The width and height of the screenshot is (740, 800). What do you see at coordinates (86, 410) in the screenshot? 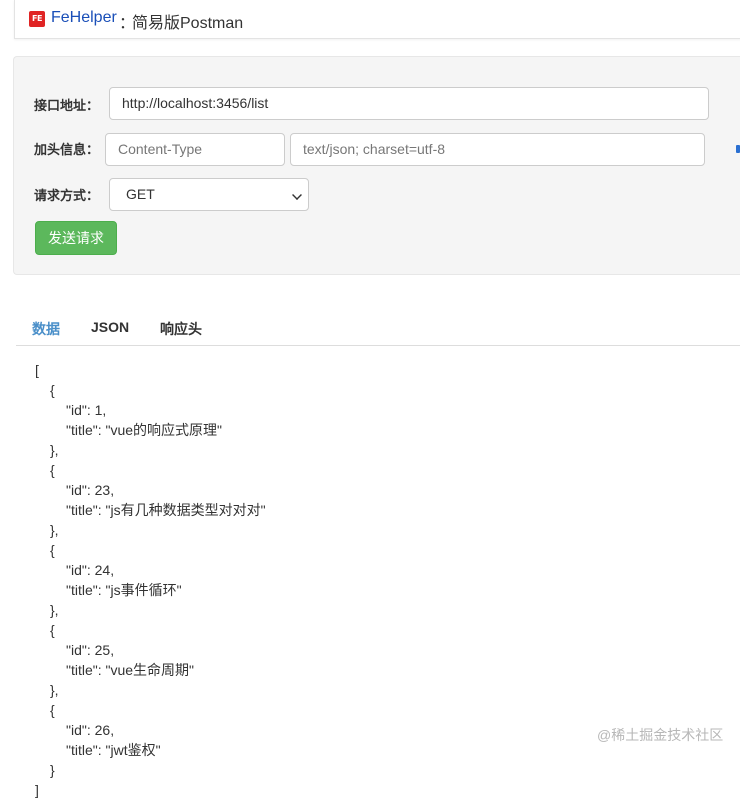
I see `json-id-line: "id": 1,` at bounding box center [86, 410].